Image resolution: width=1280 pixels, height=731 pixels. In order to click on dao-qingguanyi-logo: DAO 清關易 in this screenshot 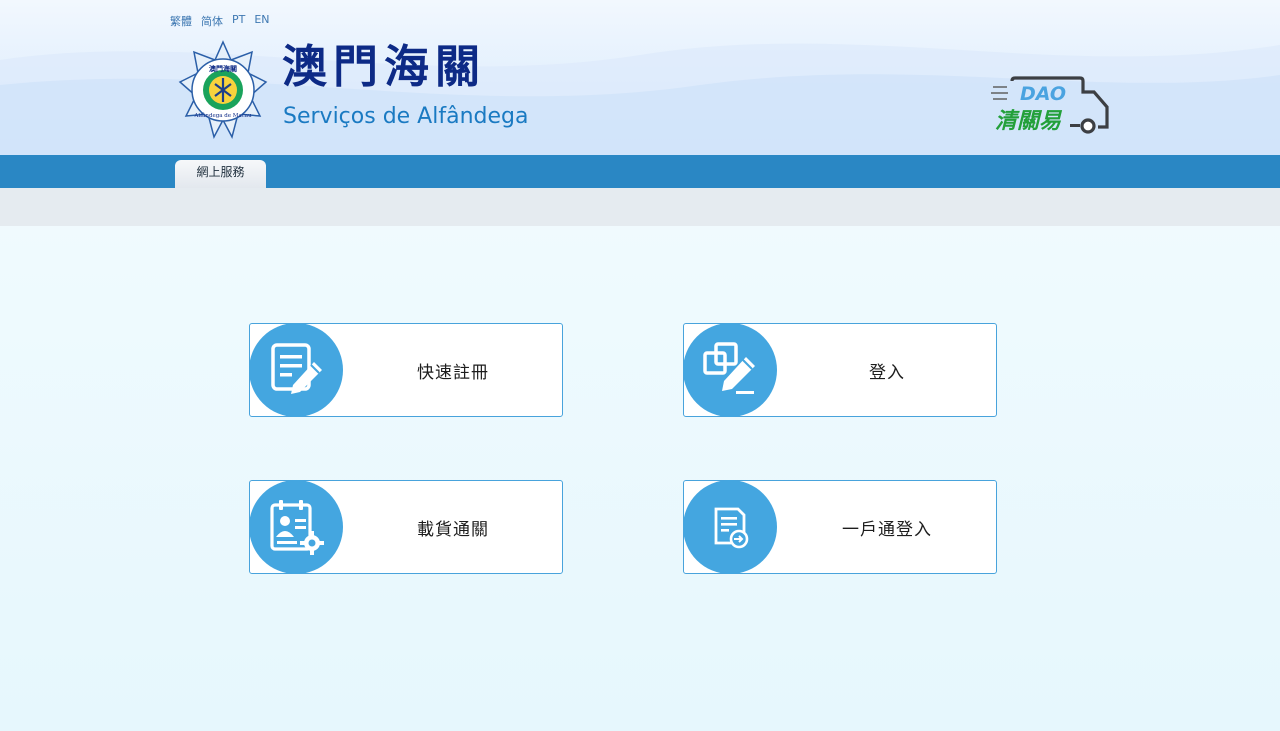, I will do `click(1050, 105)`.